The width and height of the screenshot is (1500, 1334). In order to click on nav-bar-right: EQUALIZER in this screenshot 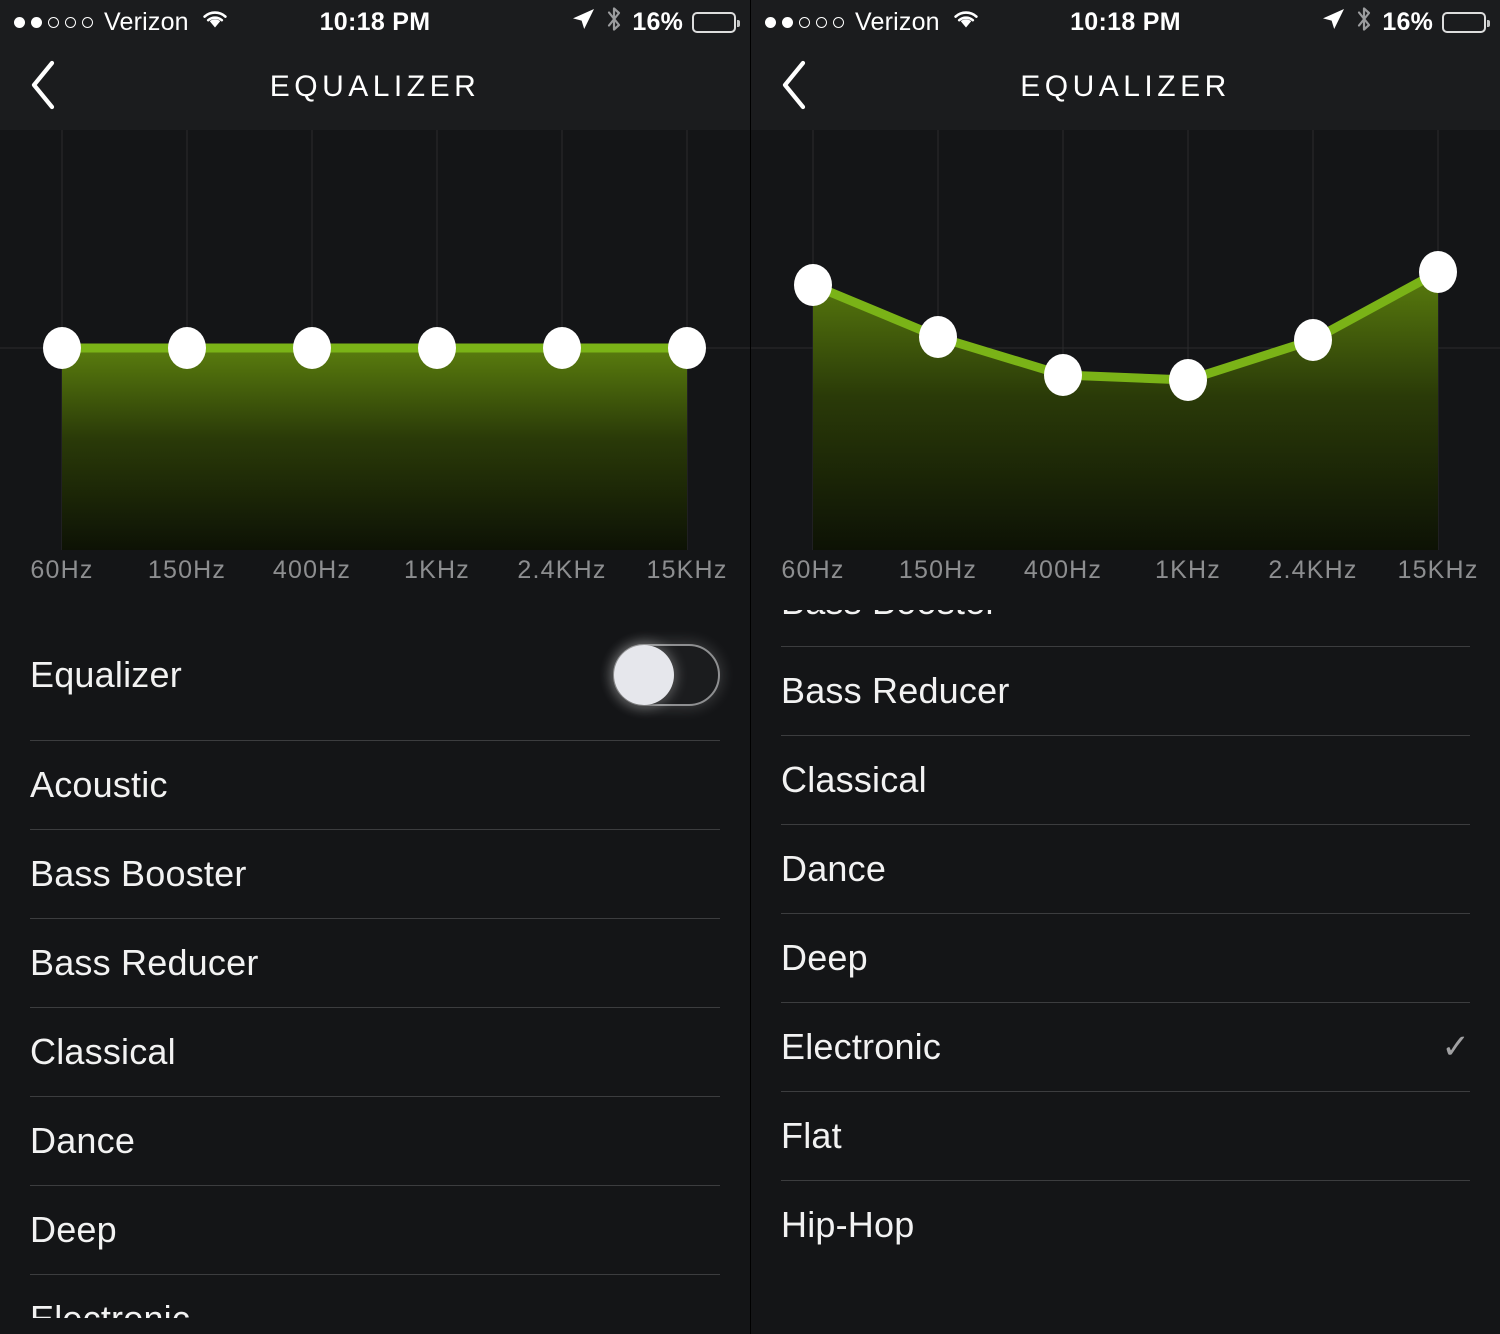, I will do `click(1125, 87)`.